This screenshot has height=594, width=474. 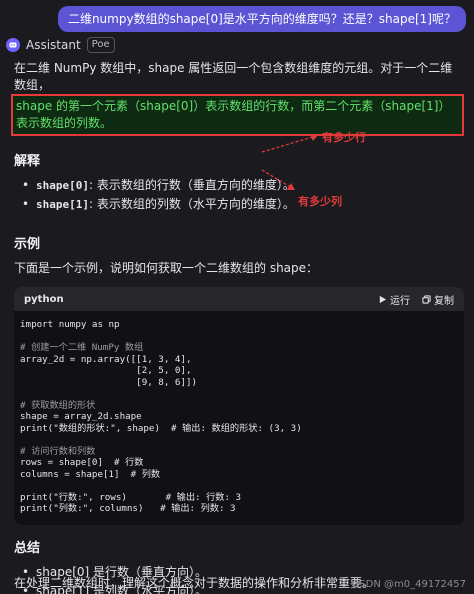 I want to click on copy-icon, so click(x=426, y=299).